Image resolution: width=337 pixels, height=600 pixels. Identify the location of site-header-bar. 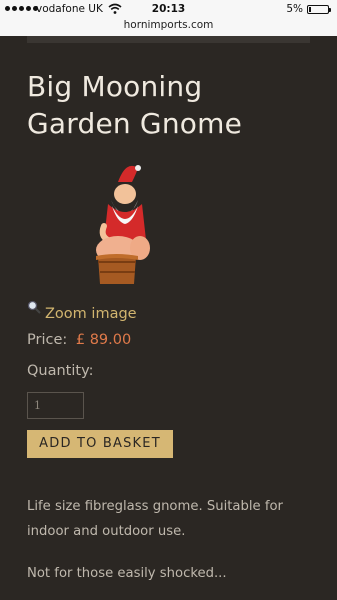
(168, 39).